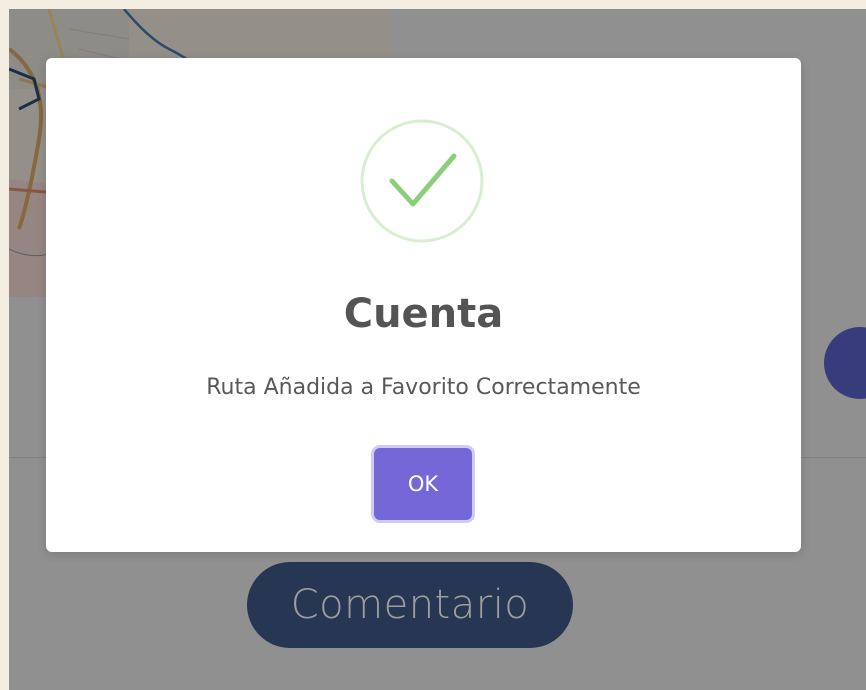 Image resolution: width=866 pixels, height=690 pixels. Describe the element at coordinates (422, 181) in the screenshot. I see `success-check-icon` at that location.